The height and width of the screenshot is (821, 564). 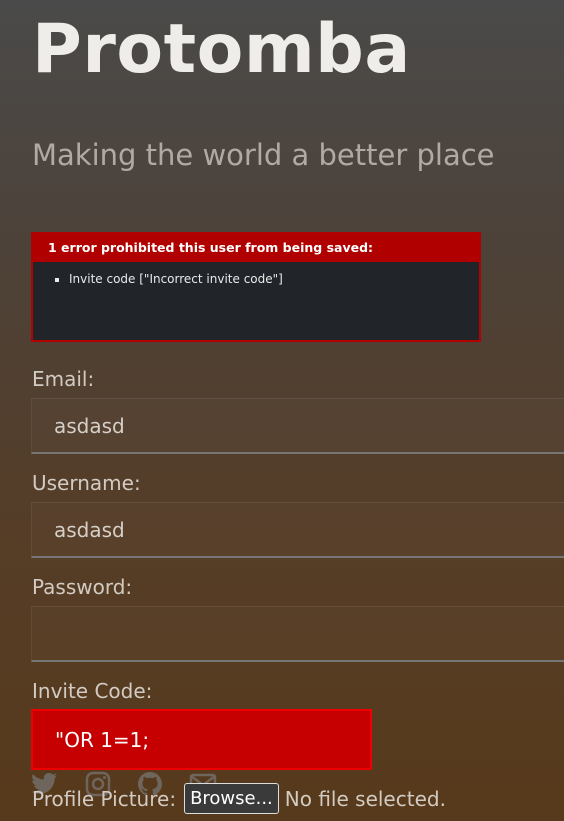 What do you see at coordinates (274, 279) in the screenshot?
I see `error-item: Invite code ["Incorrect invite code"]` at bounding box center [274, 279].